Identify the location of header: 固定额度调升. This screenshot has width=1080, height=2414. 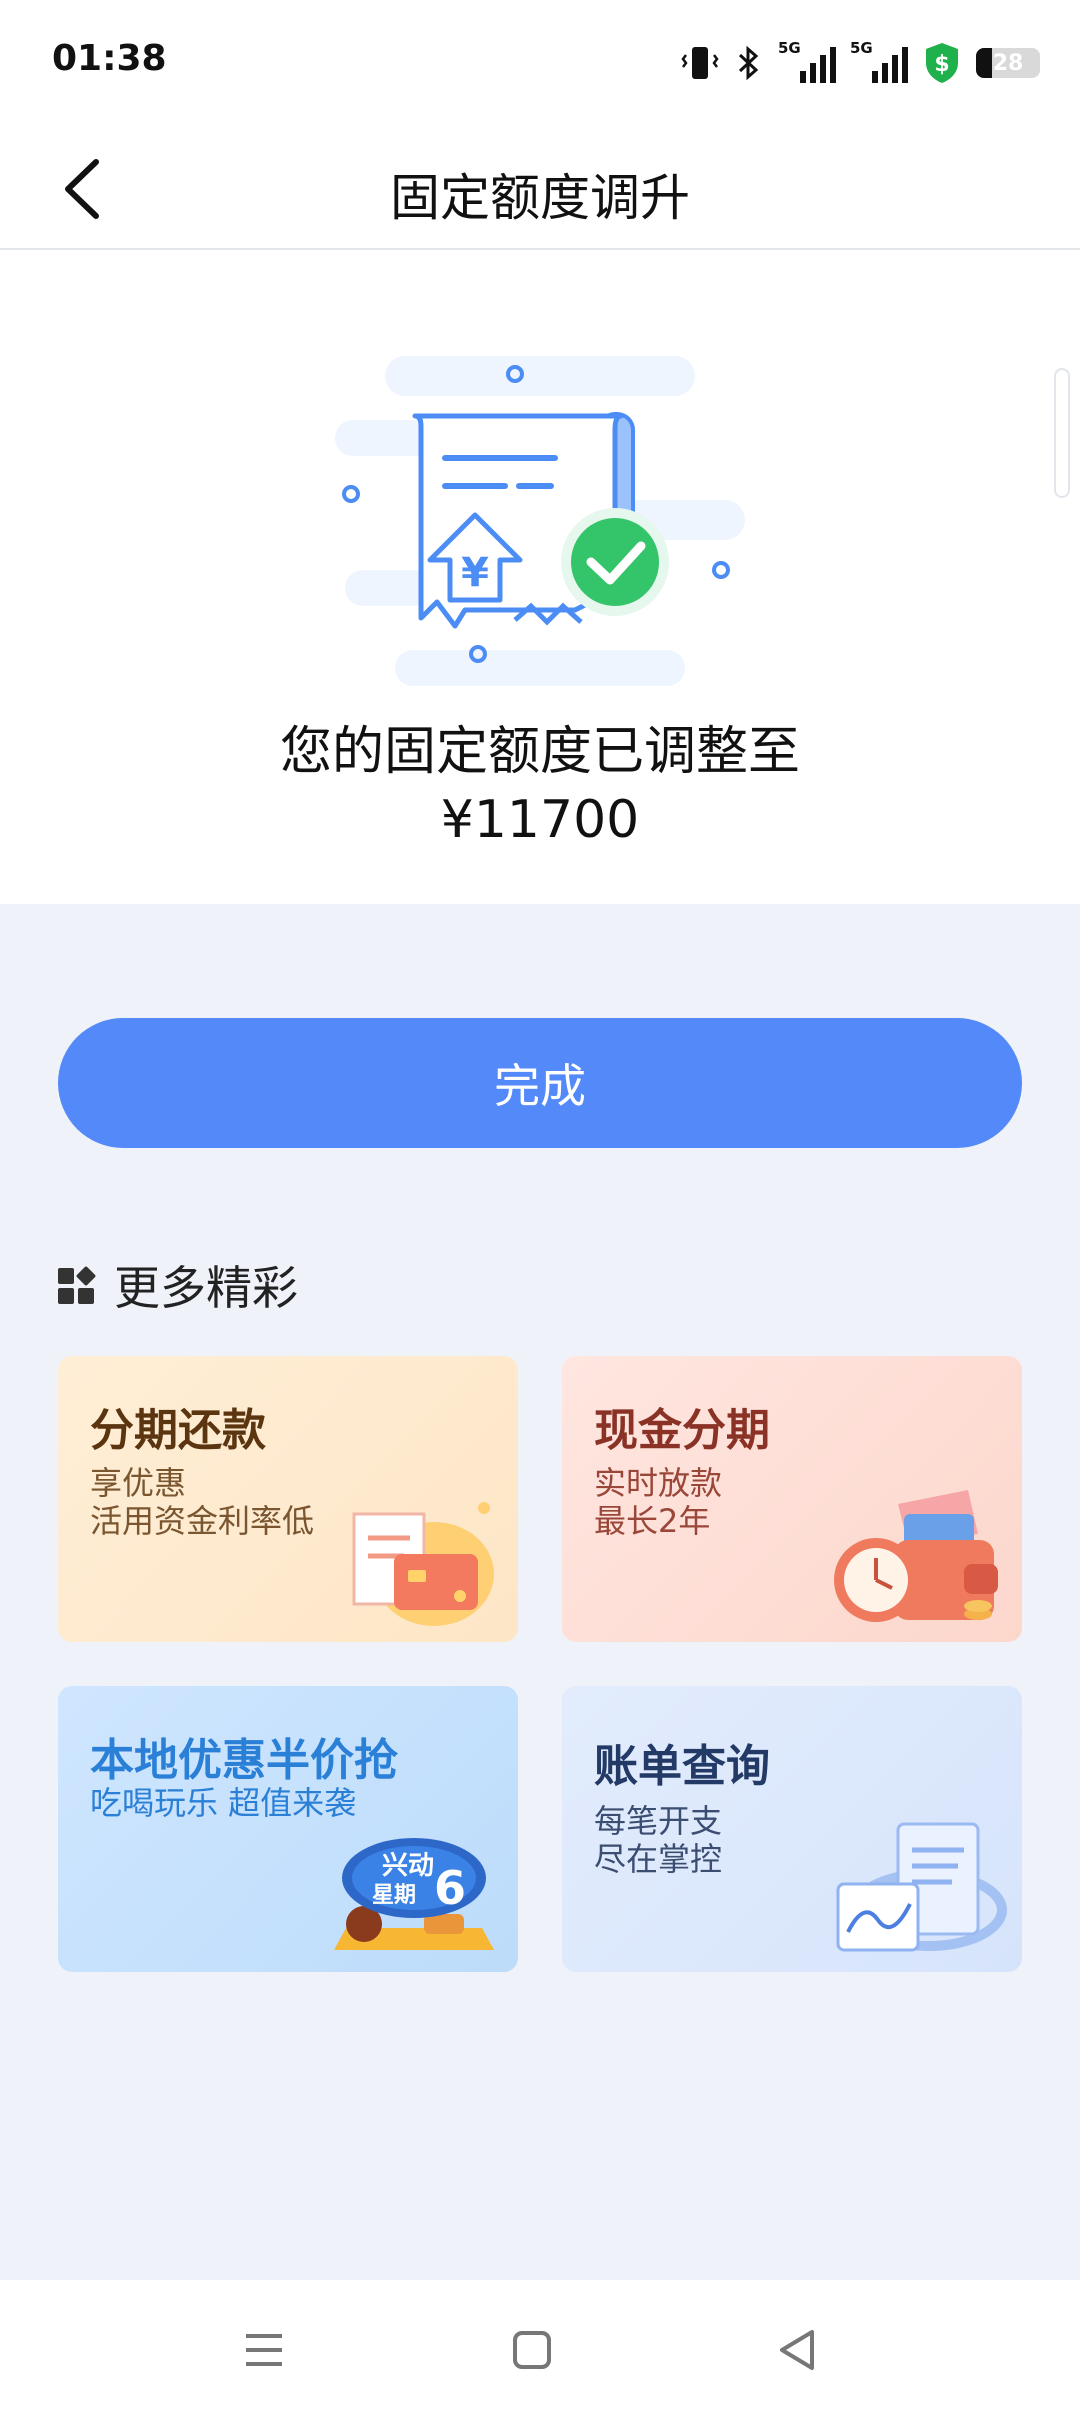
(540, 187).